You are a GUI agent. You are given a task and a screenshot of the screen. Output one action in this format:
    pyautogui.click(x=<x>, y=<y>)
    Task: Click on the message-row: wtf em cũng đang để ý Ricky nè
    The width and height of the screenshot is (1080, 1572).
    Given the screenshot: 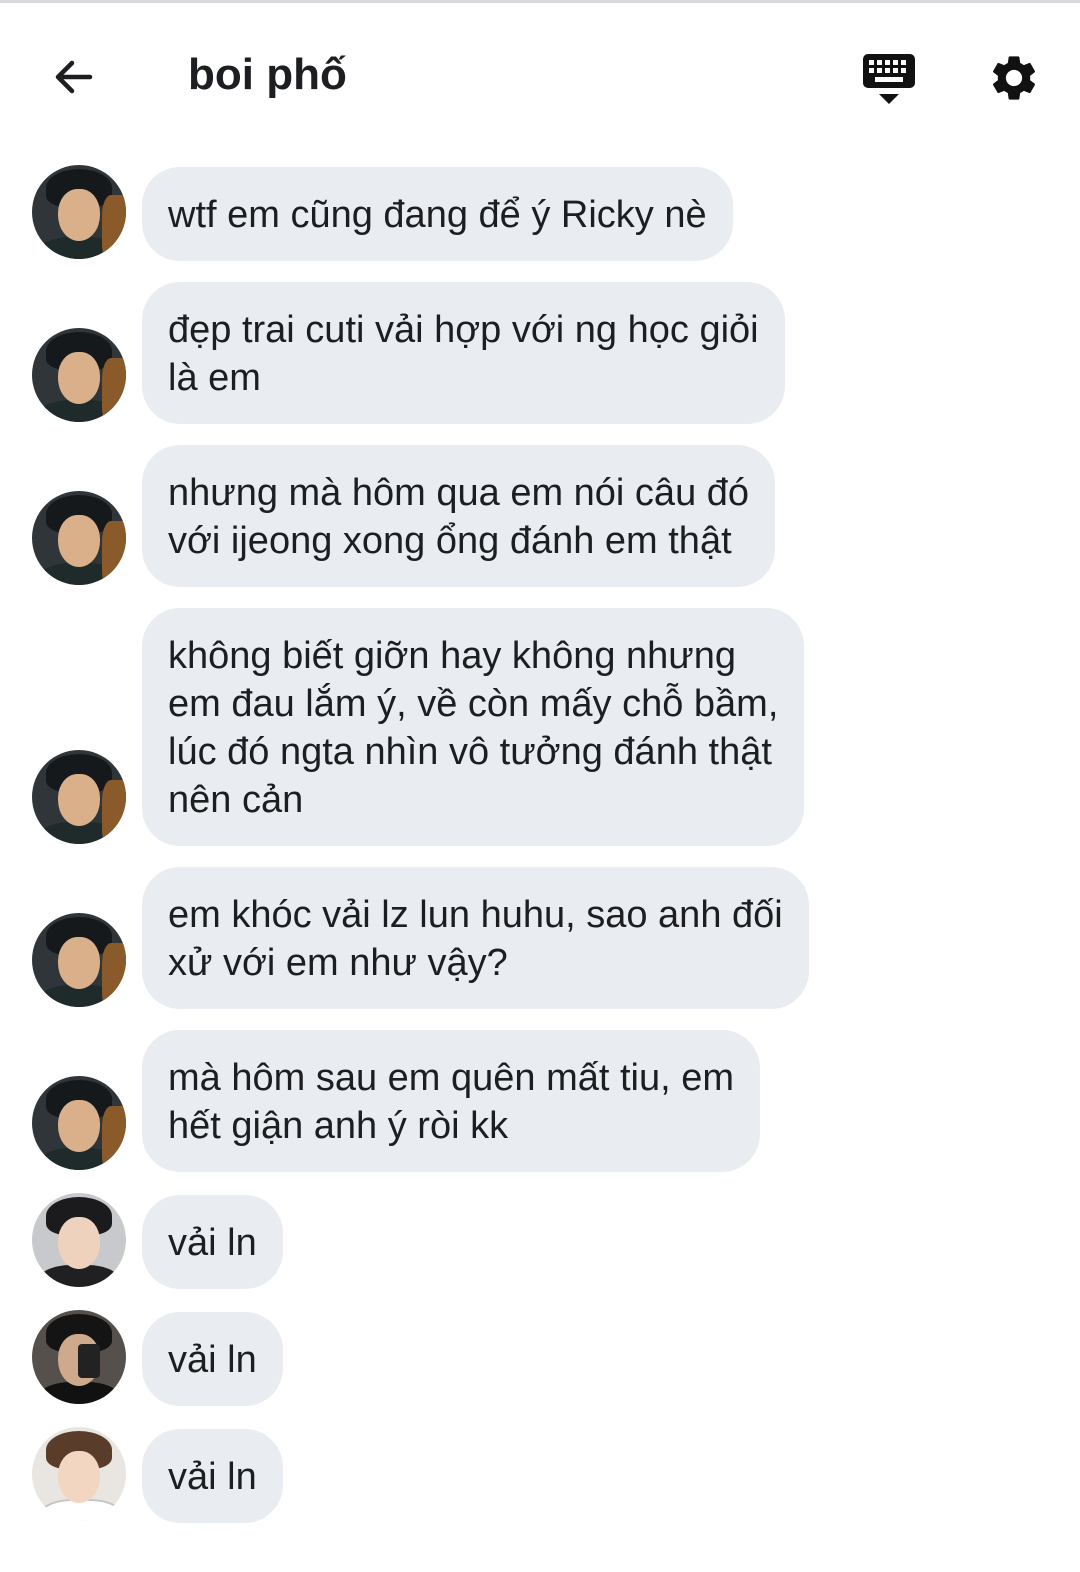 What is the action you would take?
    pyautogui.click(x=540, y=213)
    